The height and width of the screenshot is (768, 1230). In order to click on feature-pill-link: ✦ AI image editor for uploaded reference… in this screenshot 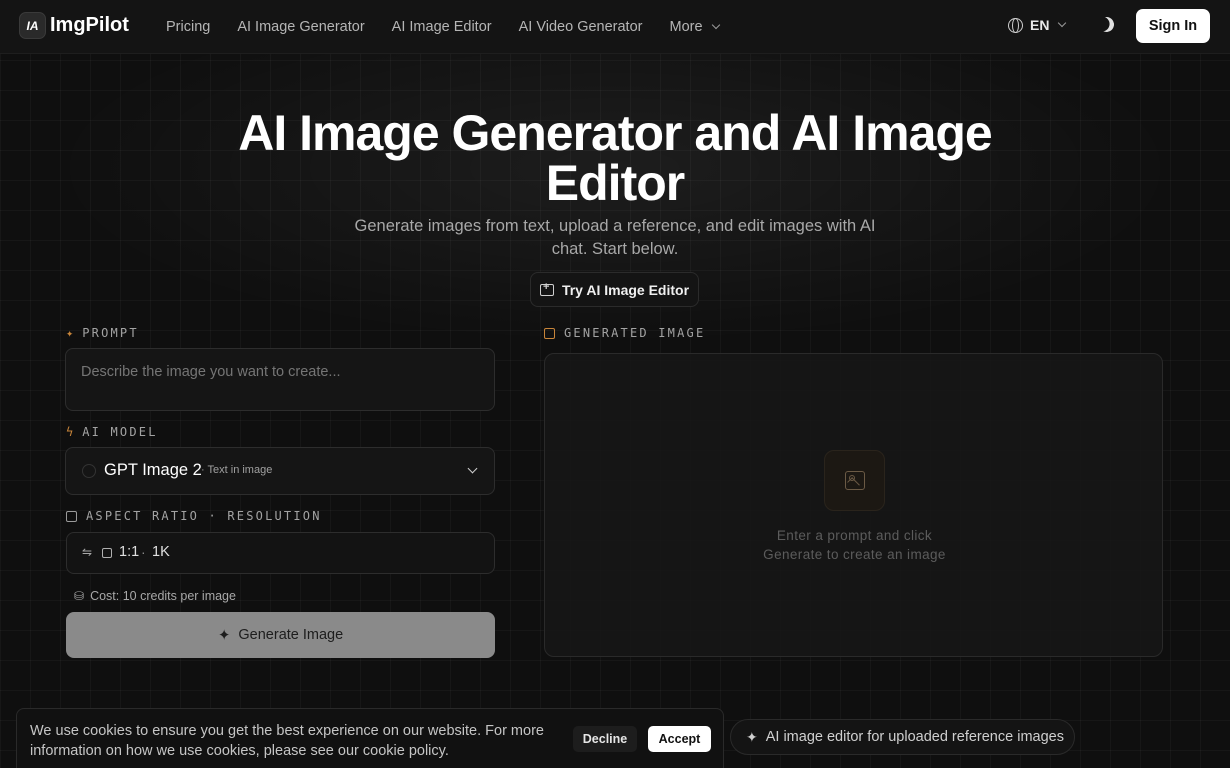, I will do `click(902, 737)`.